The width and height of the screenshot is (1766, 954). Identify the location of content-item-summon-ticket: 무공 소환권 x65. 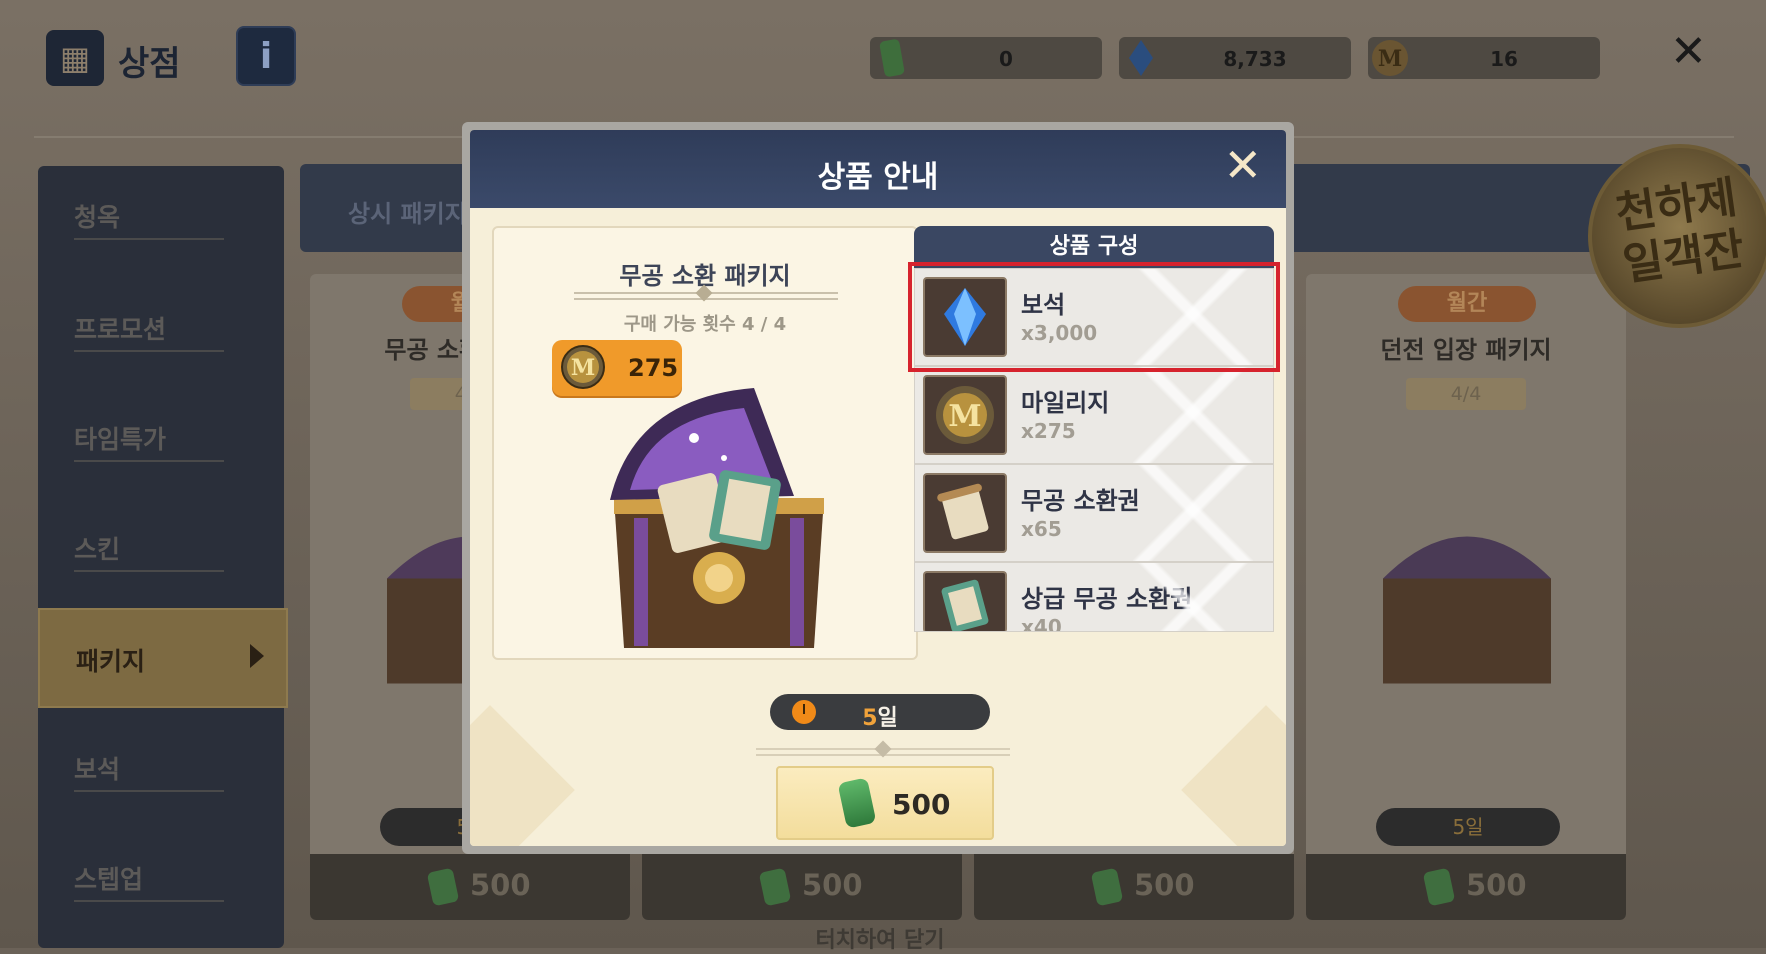
(1094, 513).